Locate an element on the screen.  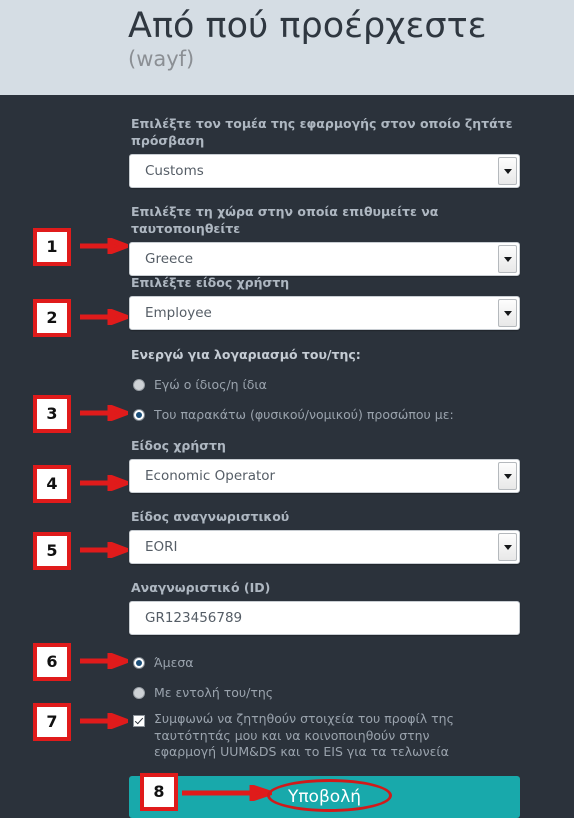
consent-checkbox-icon is located at coordinates (139, 721).